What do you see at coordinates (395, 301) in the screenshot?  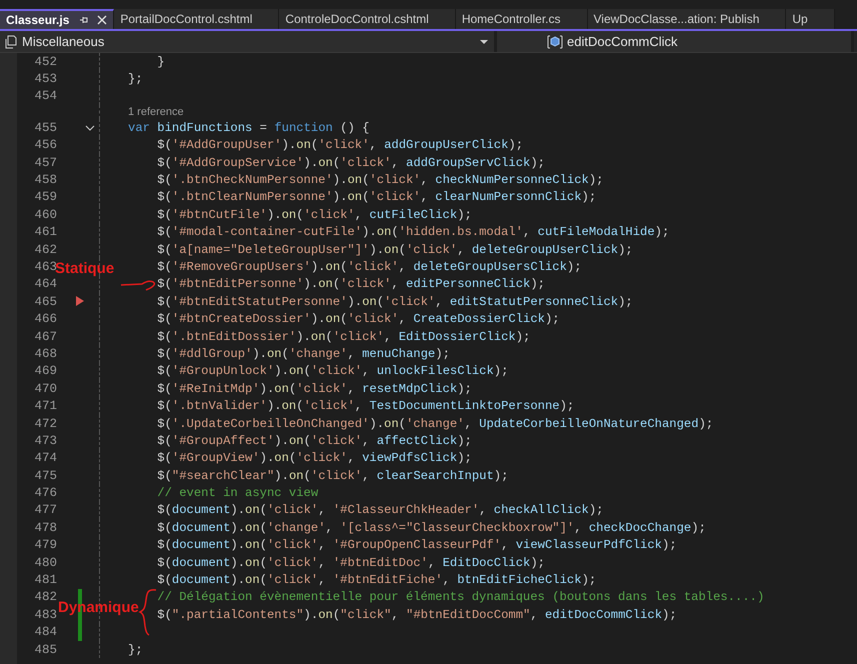 I see `code-line: $('#btnEditStatutPersonne').on('click', editStatutPersonneClick);` at bounding box center [395, 301].